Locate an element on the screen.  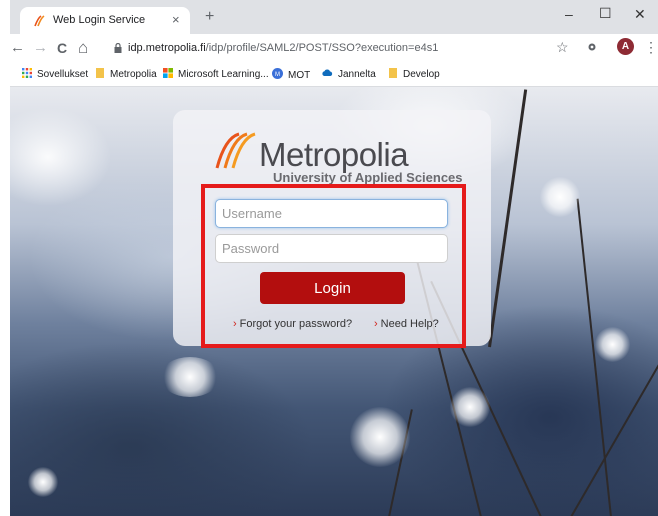
bookmark-label: Develop is located at coordinates (421, 74).